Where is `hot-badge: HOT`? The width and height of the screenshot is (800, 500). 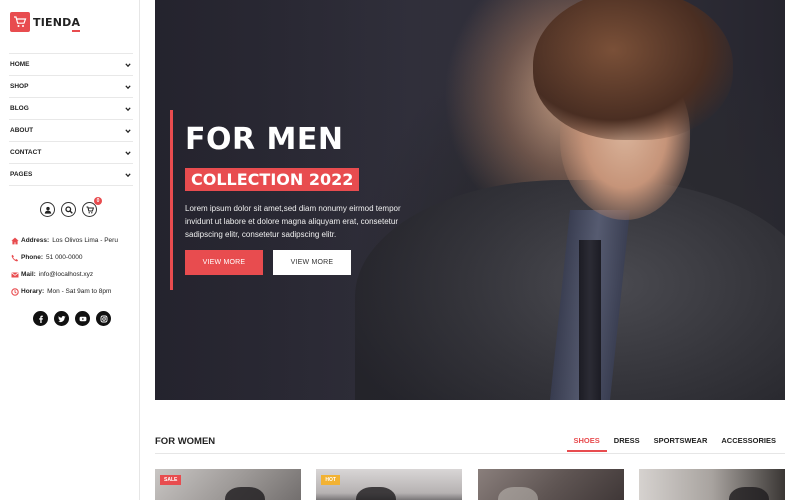
hot-badge: HOT is located at coordinates (330, 480).